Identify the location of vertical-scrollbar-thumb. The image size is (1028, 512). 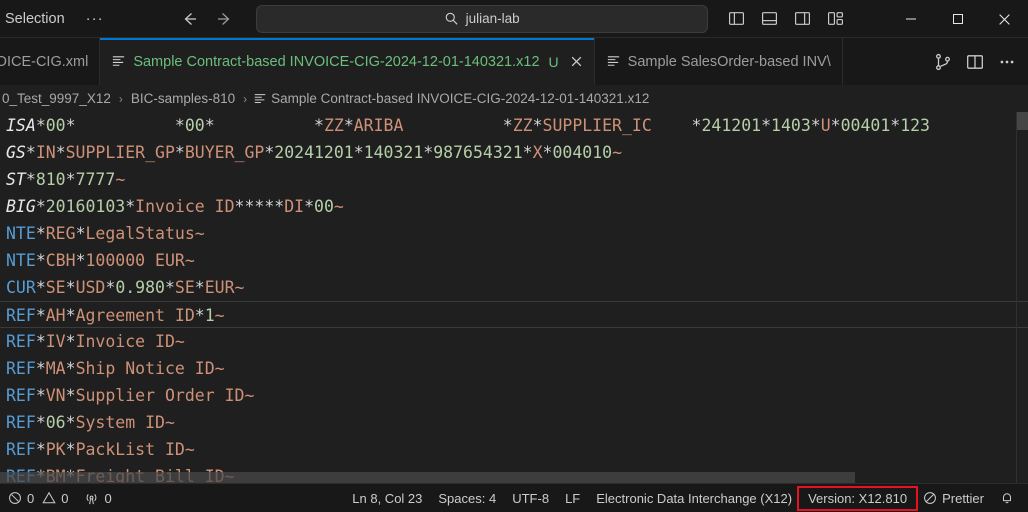
(1022, 121).